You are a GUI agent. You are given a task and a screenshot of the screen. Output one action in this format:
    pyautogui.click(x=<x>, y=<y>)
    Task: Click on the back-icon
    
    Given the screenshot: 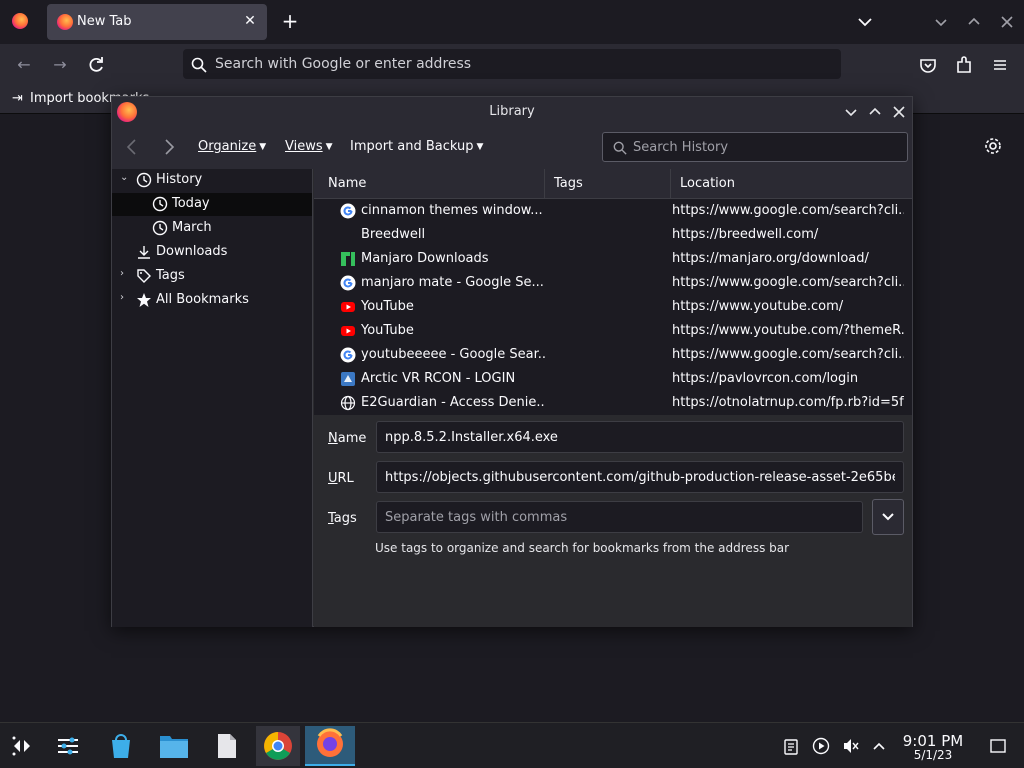 What is the action you would take?
    pyautogui.click(x=132, y=147)
    